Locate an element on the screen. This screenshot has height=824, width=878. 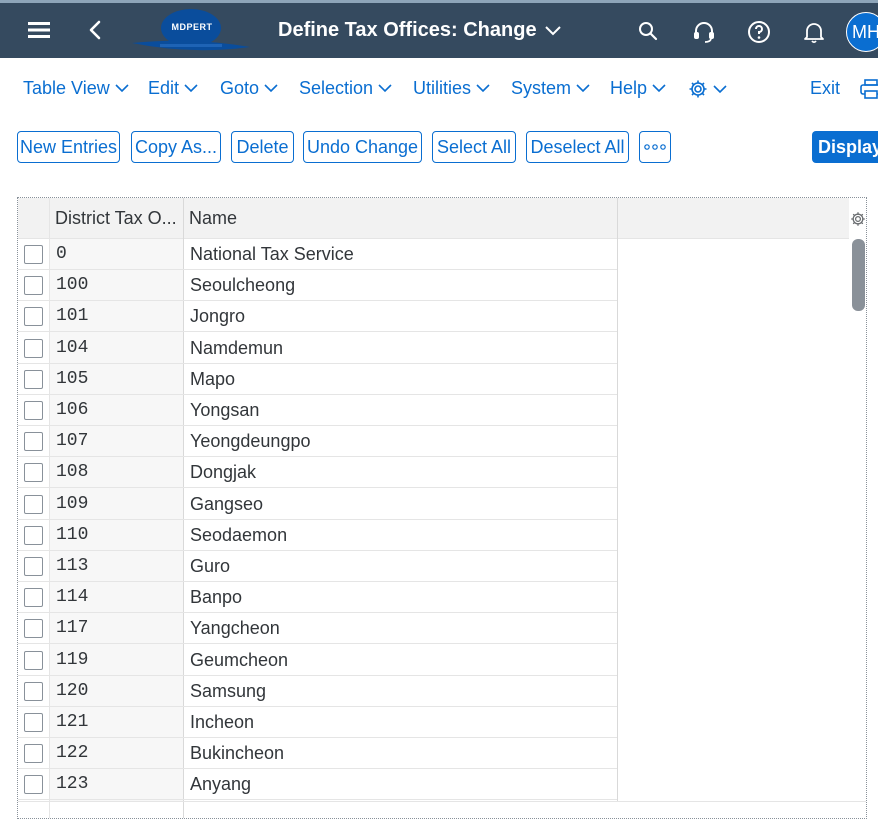
settings-menu is located at coordinates (707, 89).